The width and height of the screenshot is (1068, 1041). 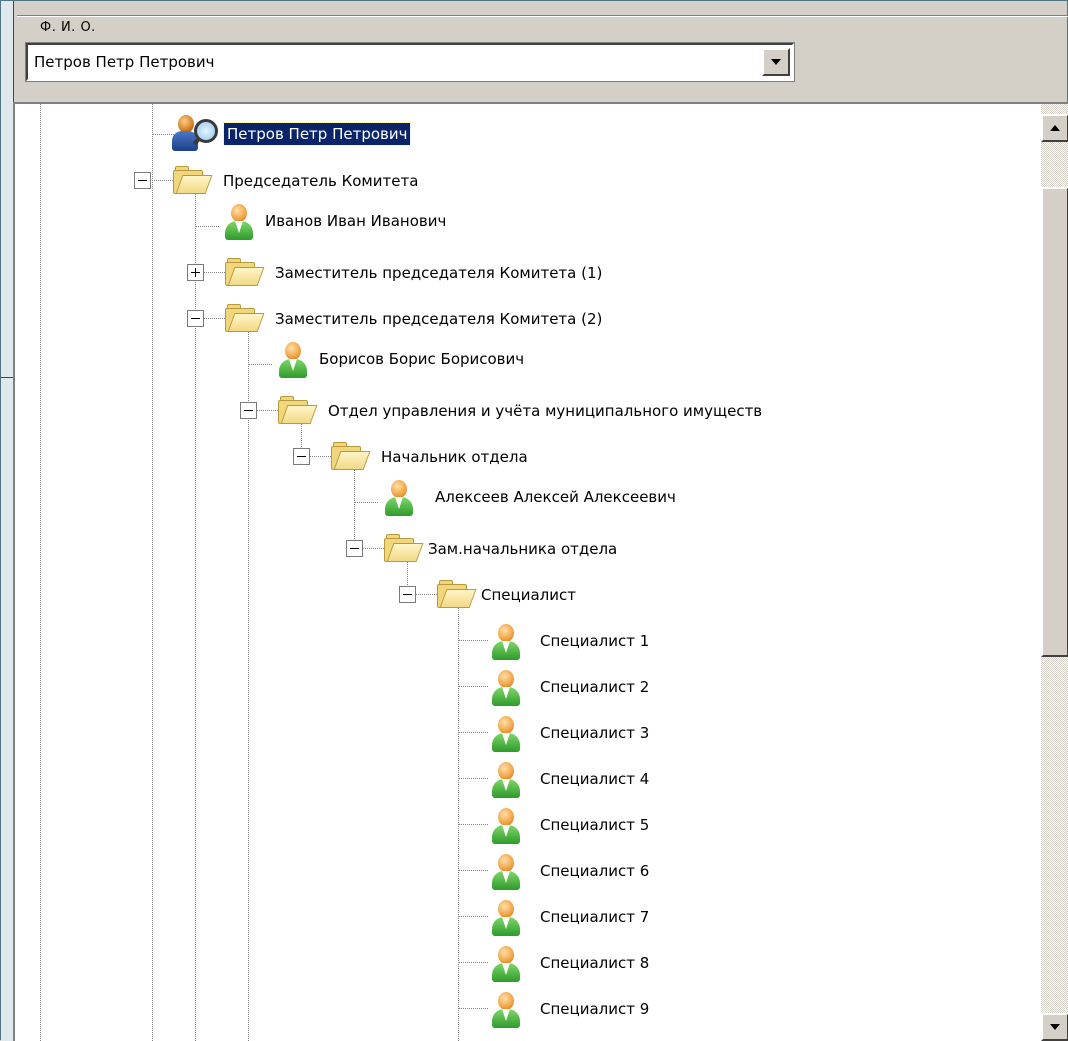 I want to click on tree-node-label: Специалист 4, so click(x=595, y=779).